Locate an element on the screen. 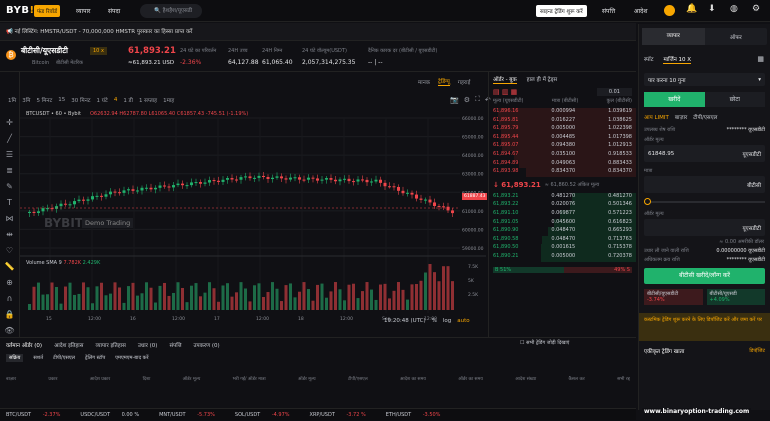 Image resolution: width=770 pixels, height=421 pixels. tab-current-orders: वर्तमान ऑर्डर (0) is located at coordinates (24, 345).